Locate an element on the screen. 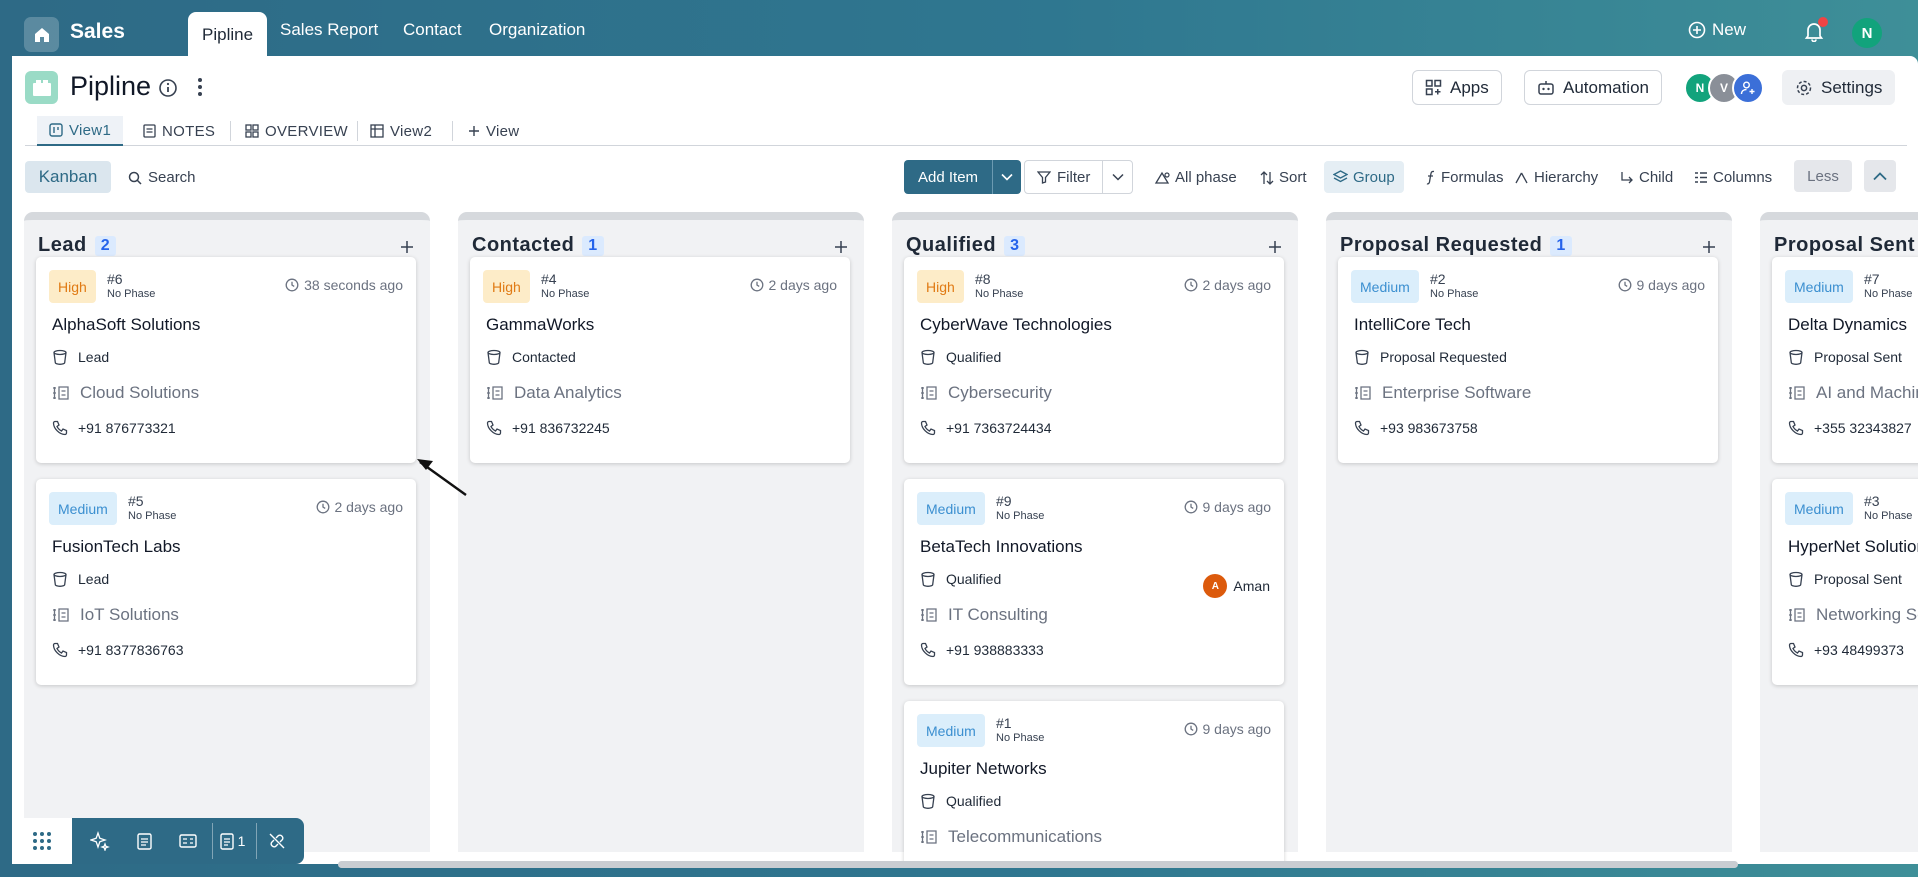 The width and height of the screenshot is (1918, 877). add-member-button is located at coordinates (1748, 88).